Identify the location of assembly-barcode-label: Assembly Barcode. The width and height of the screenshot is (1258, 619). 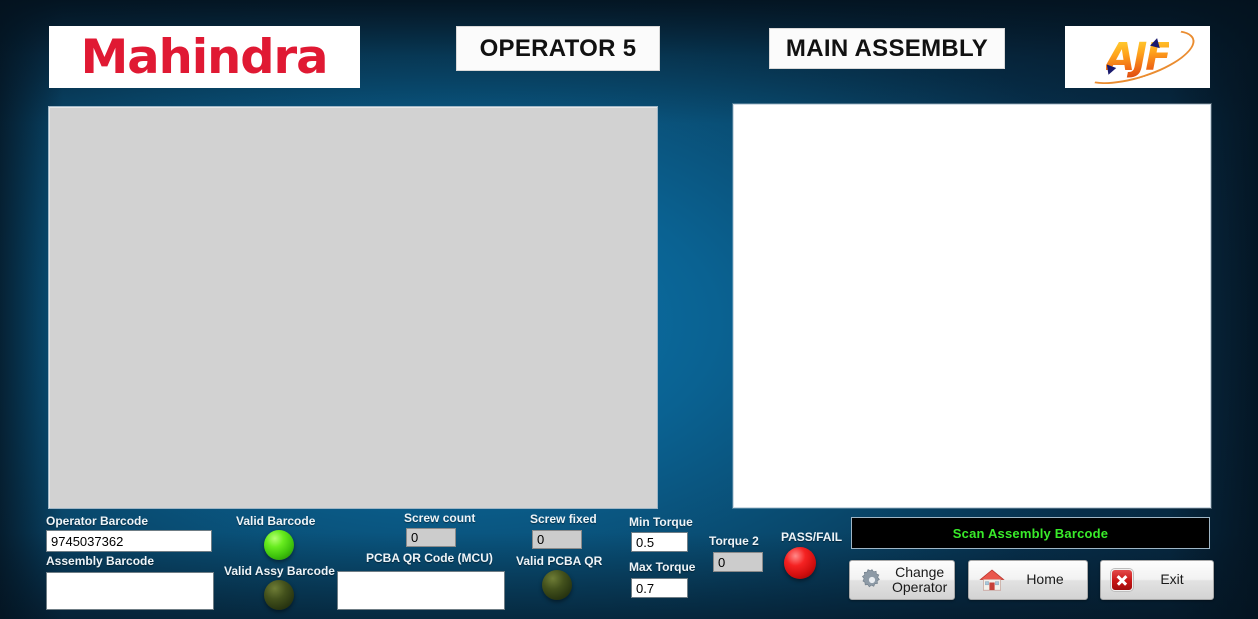
(100, 561).